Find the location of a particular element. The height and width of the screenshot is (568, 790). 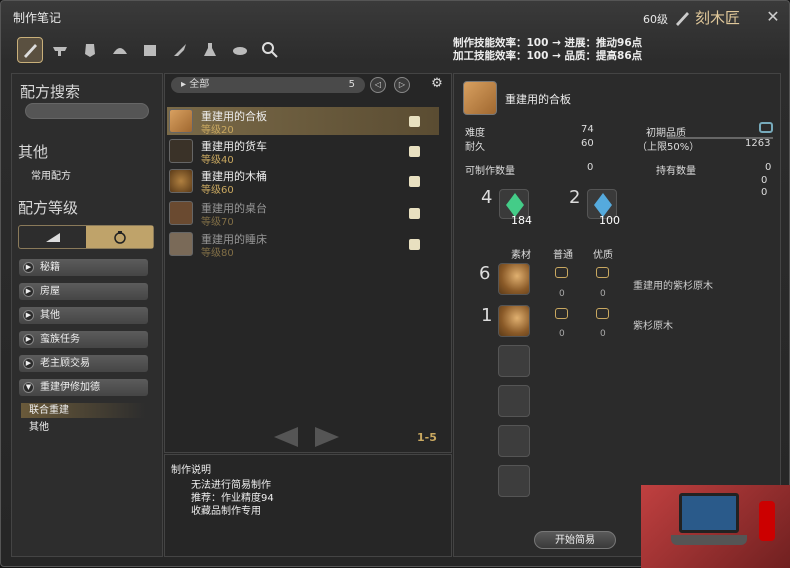

next-filter-icon: ▷ is located at coordinates (402, 85).